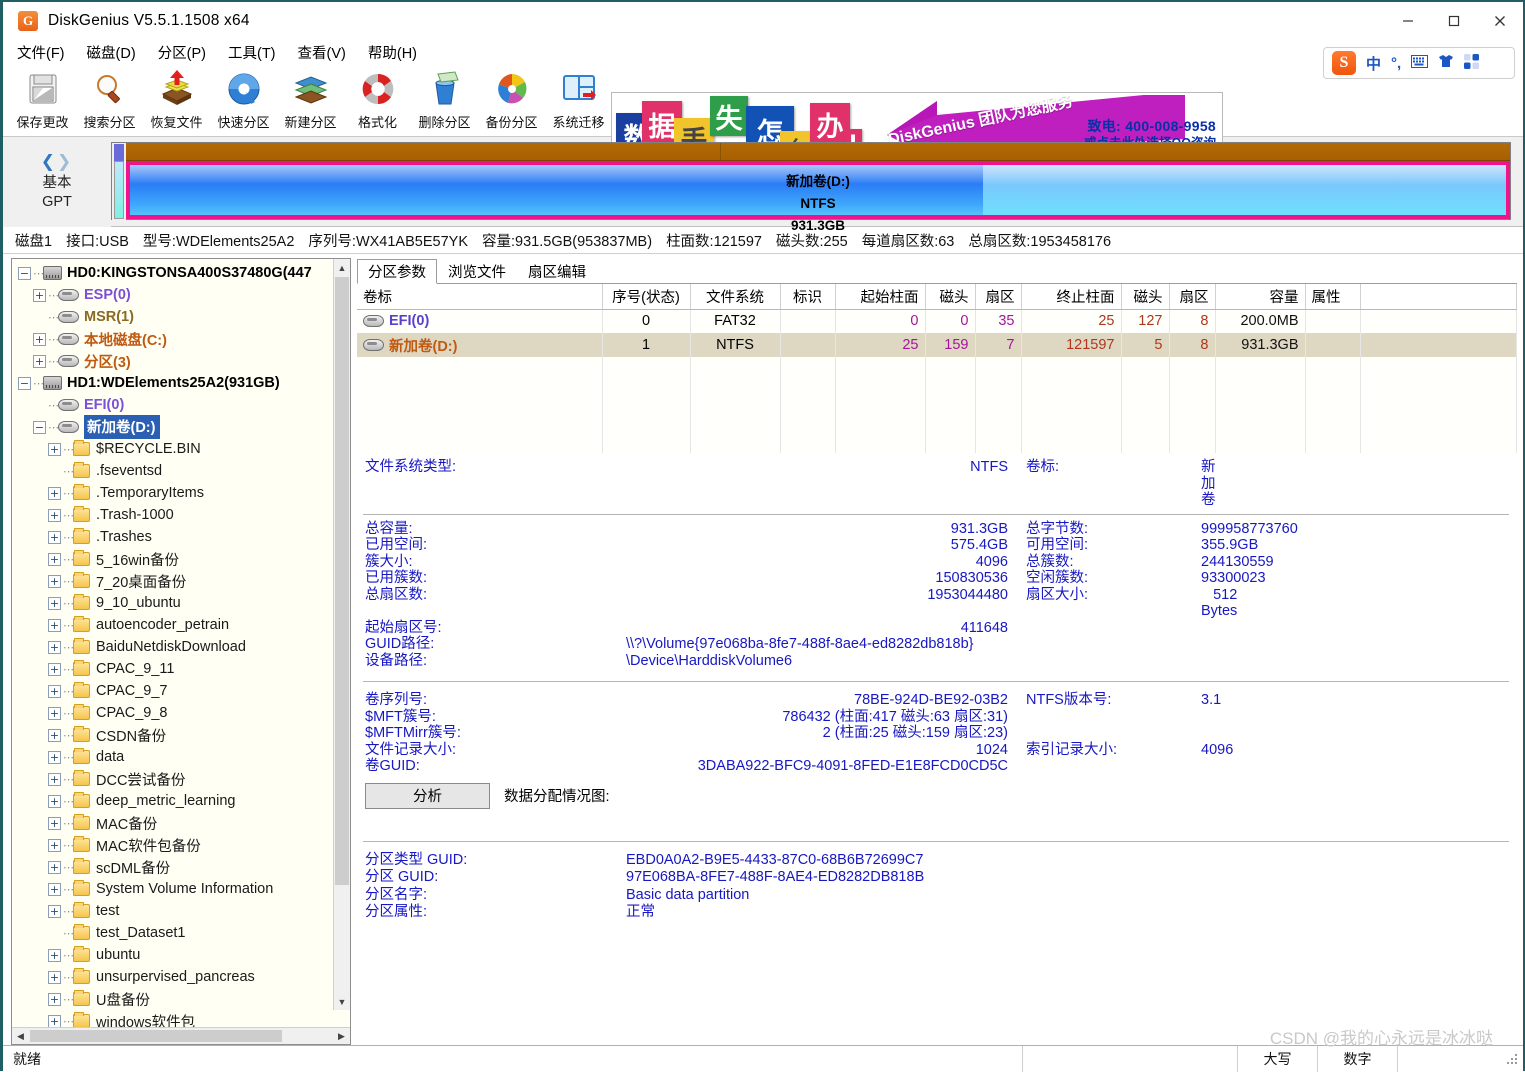 The image size is (1525, 1072). What do you see at coordinates (184, 757) in the screenshot?
I see `tree-item: + ⋯ data` at bounding box center [184, 757].